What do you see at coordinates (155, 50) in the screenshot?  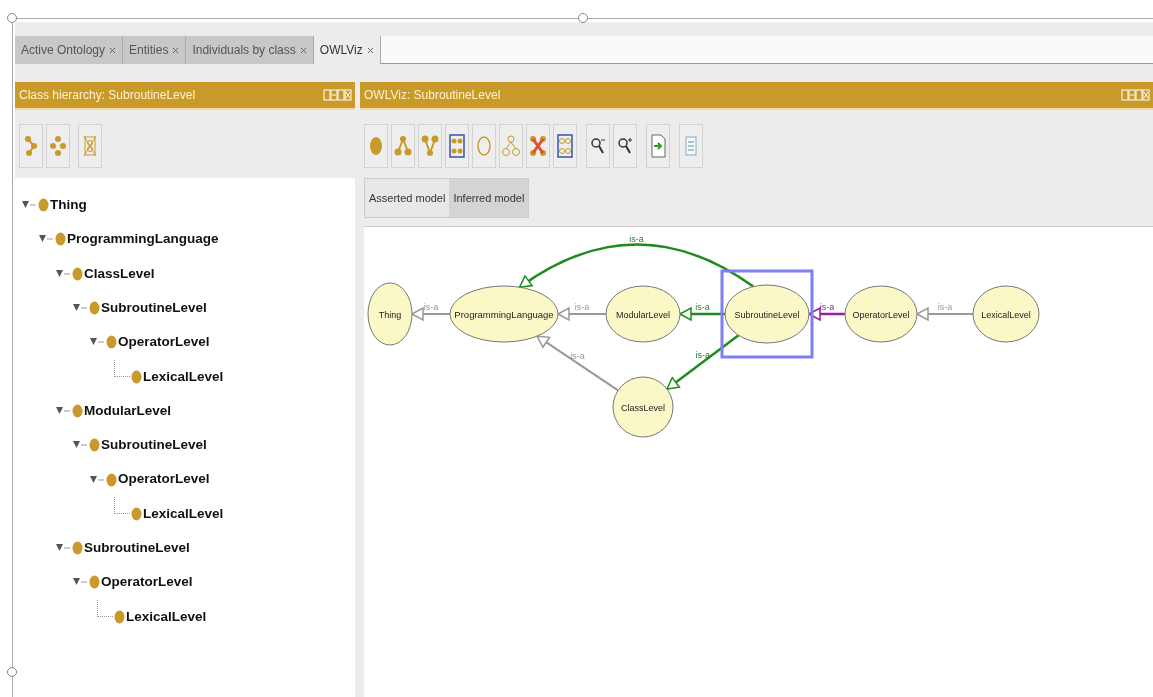 I see `tab: Entities` at bounding box center [155, 50].